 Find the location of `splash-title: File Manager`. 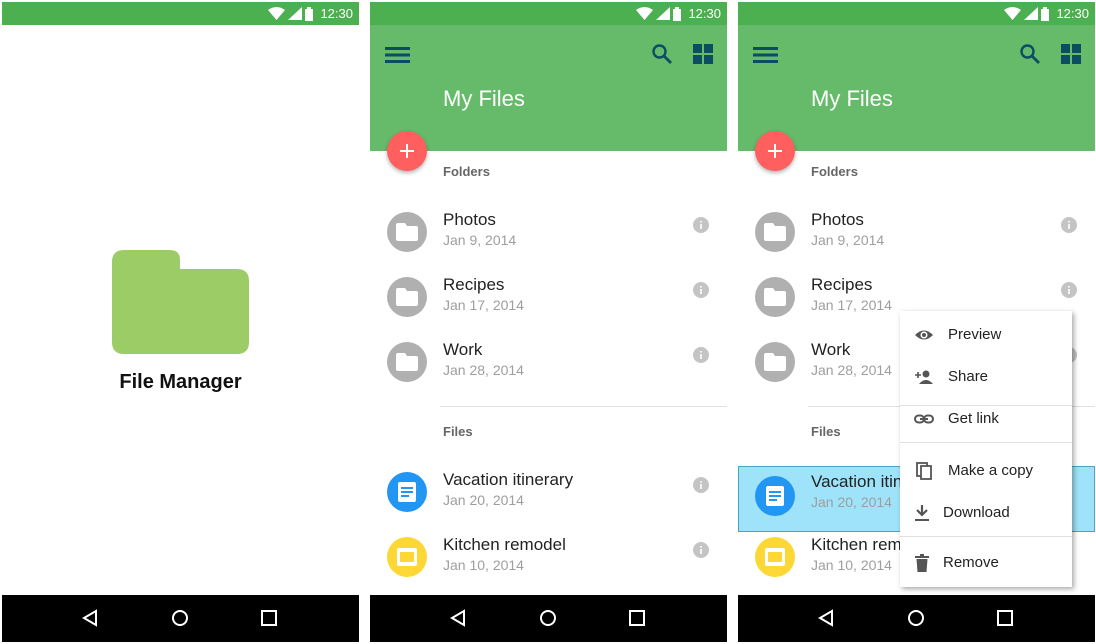

splash-title: File Manager is located at coordinates (180, 382).